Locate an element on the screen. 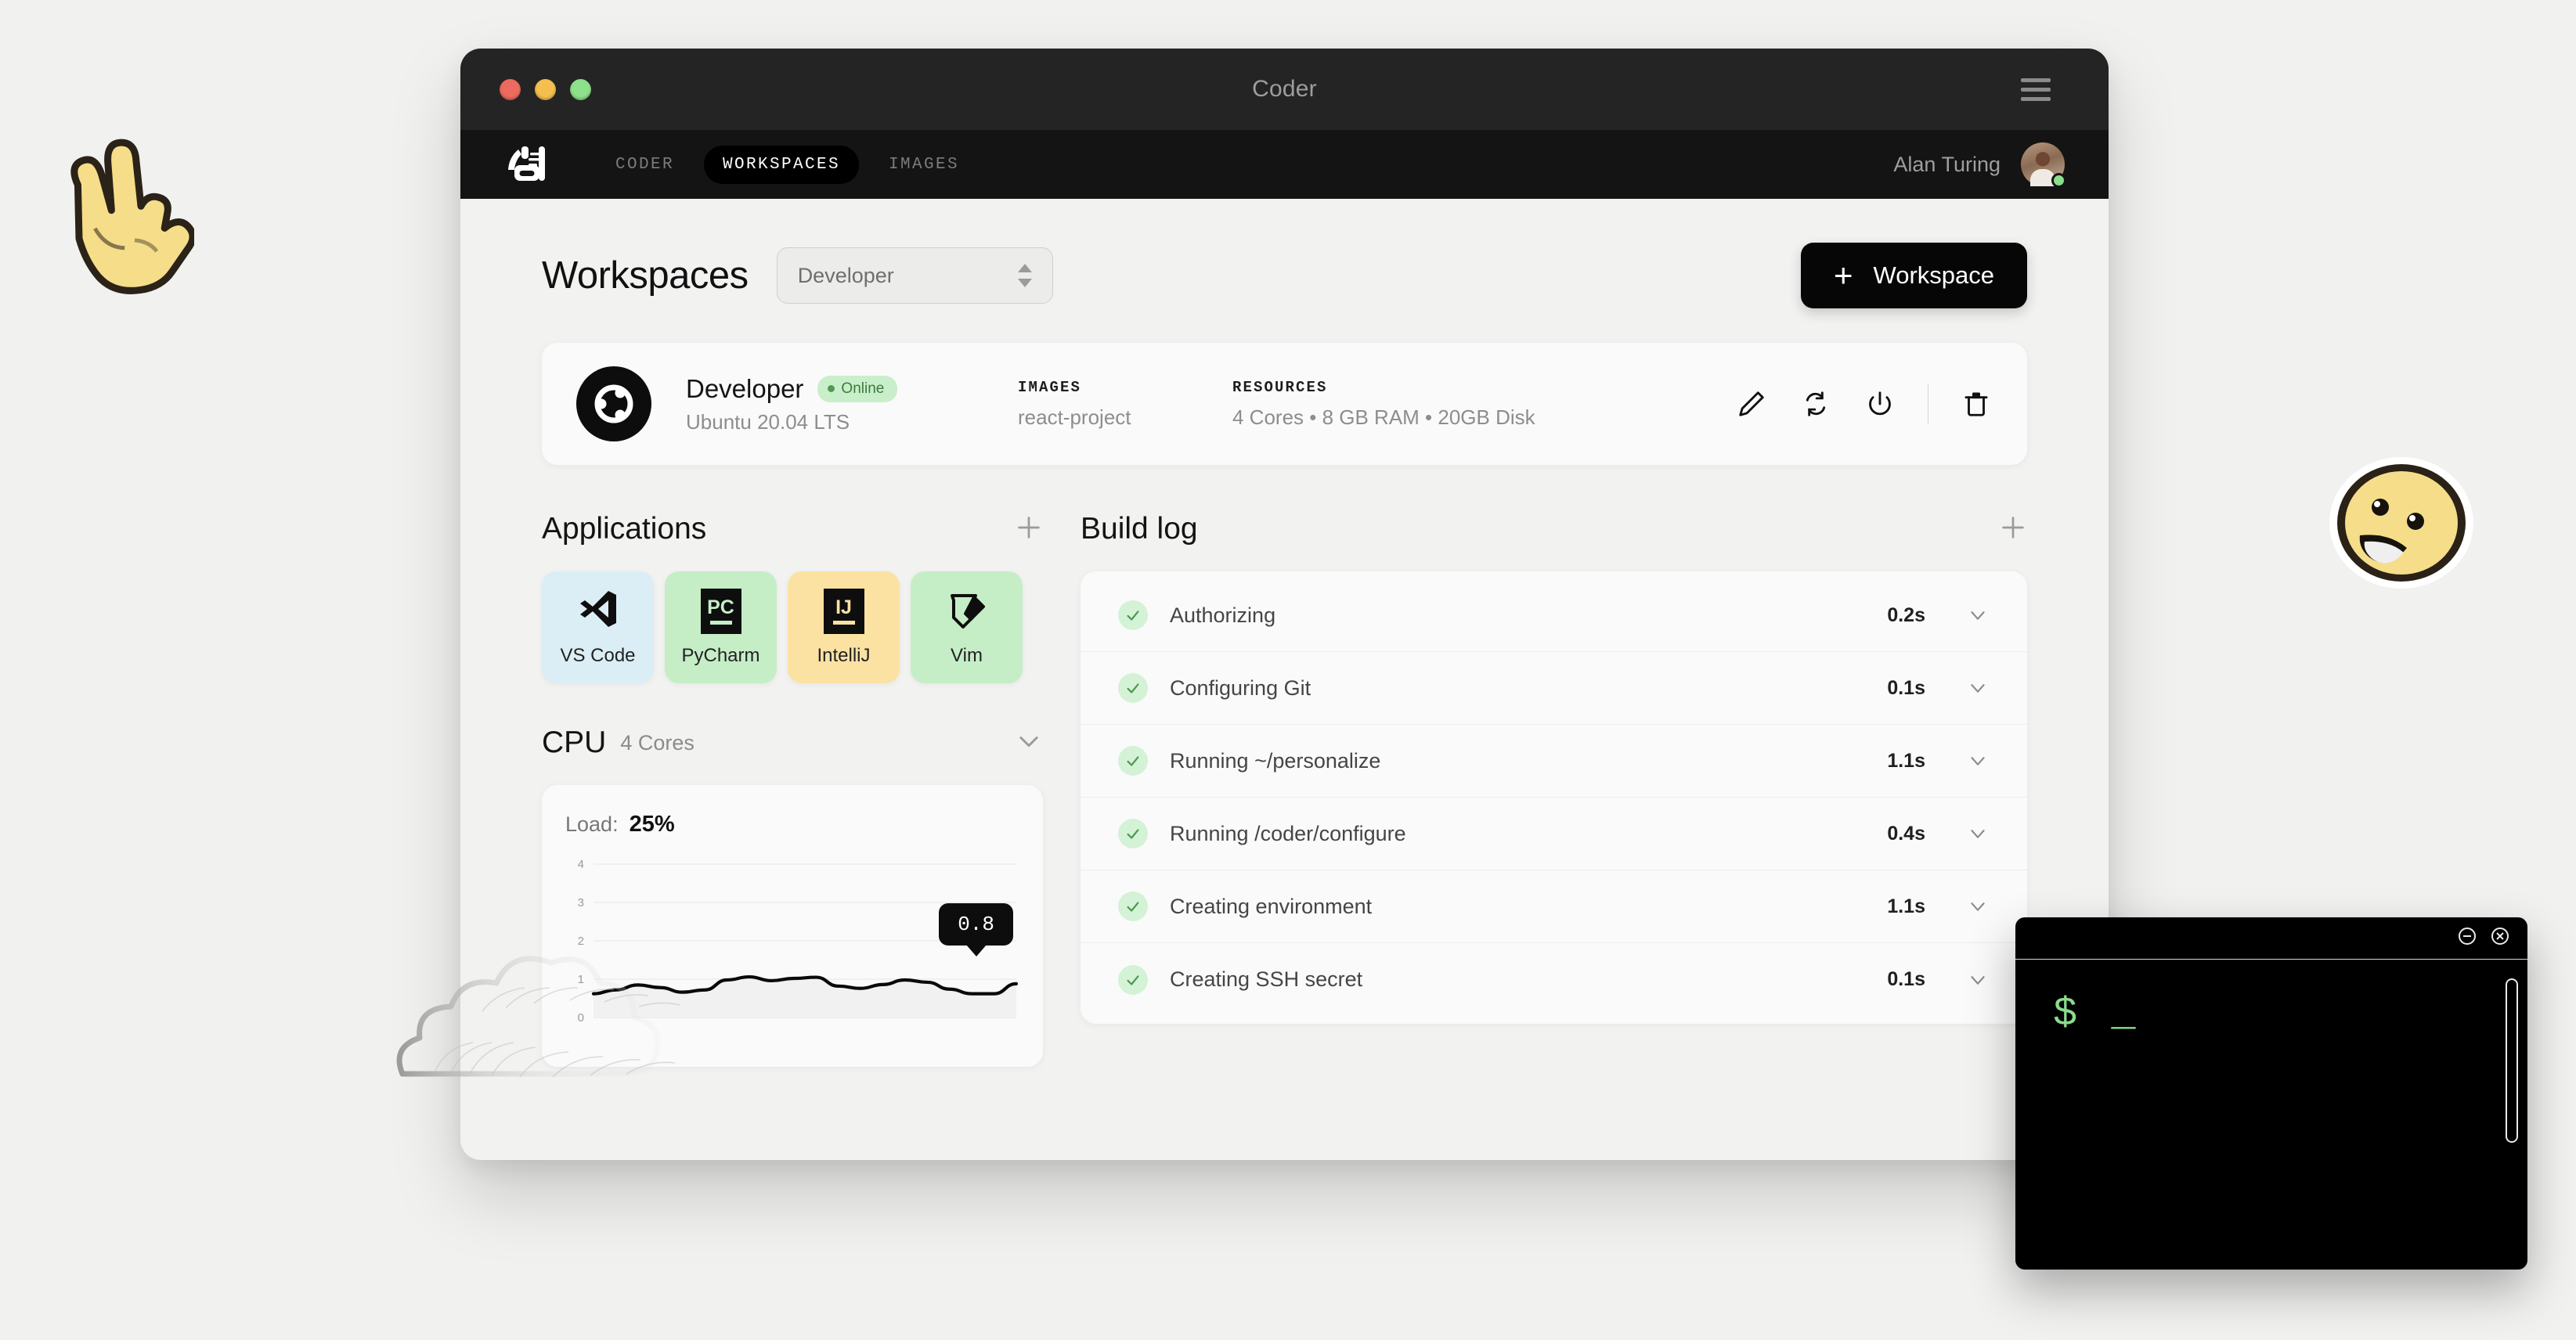 The image size is (2576, 1340). status-dot-icon is located at coordinates (832, 388).